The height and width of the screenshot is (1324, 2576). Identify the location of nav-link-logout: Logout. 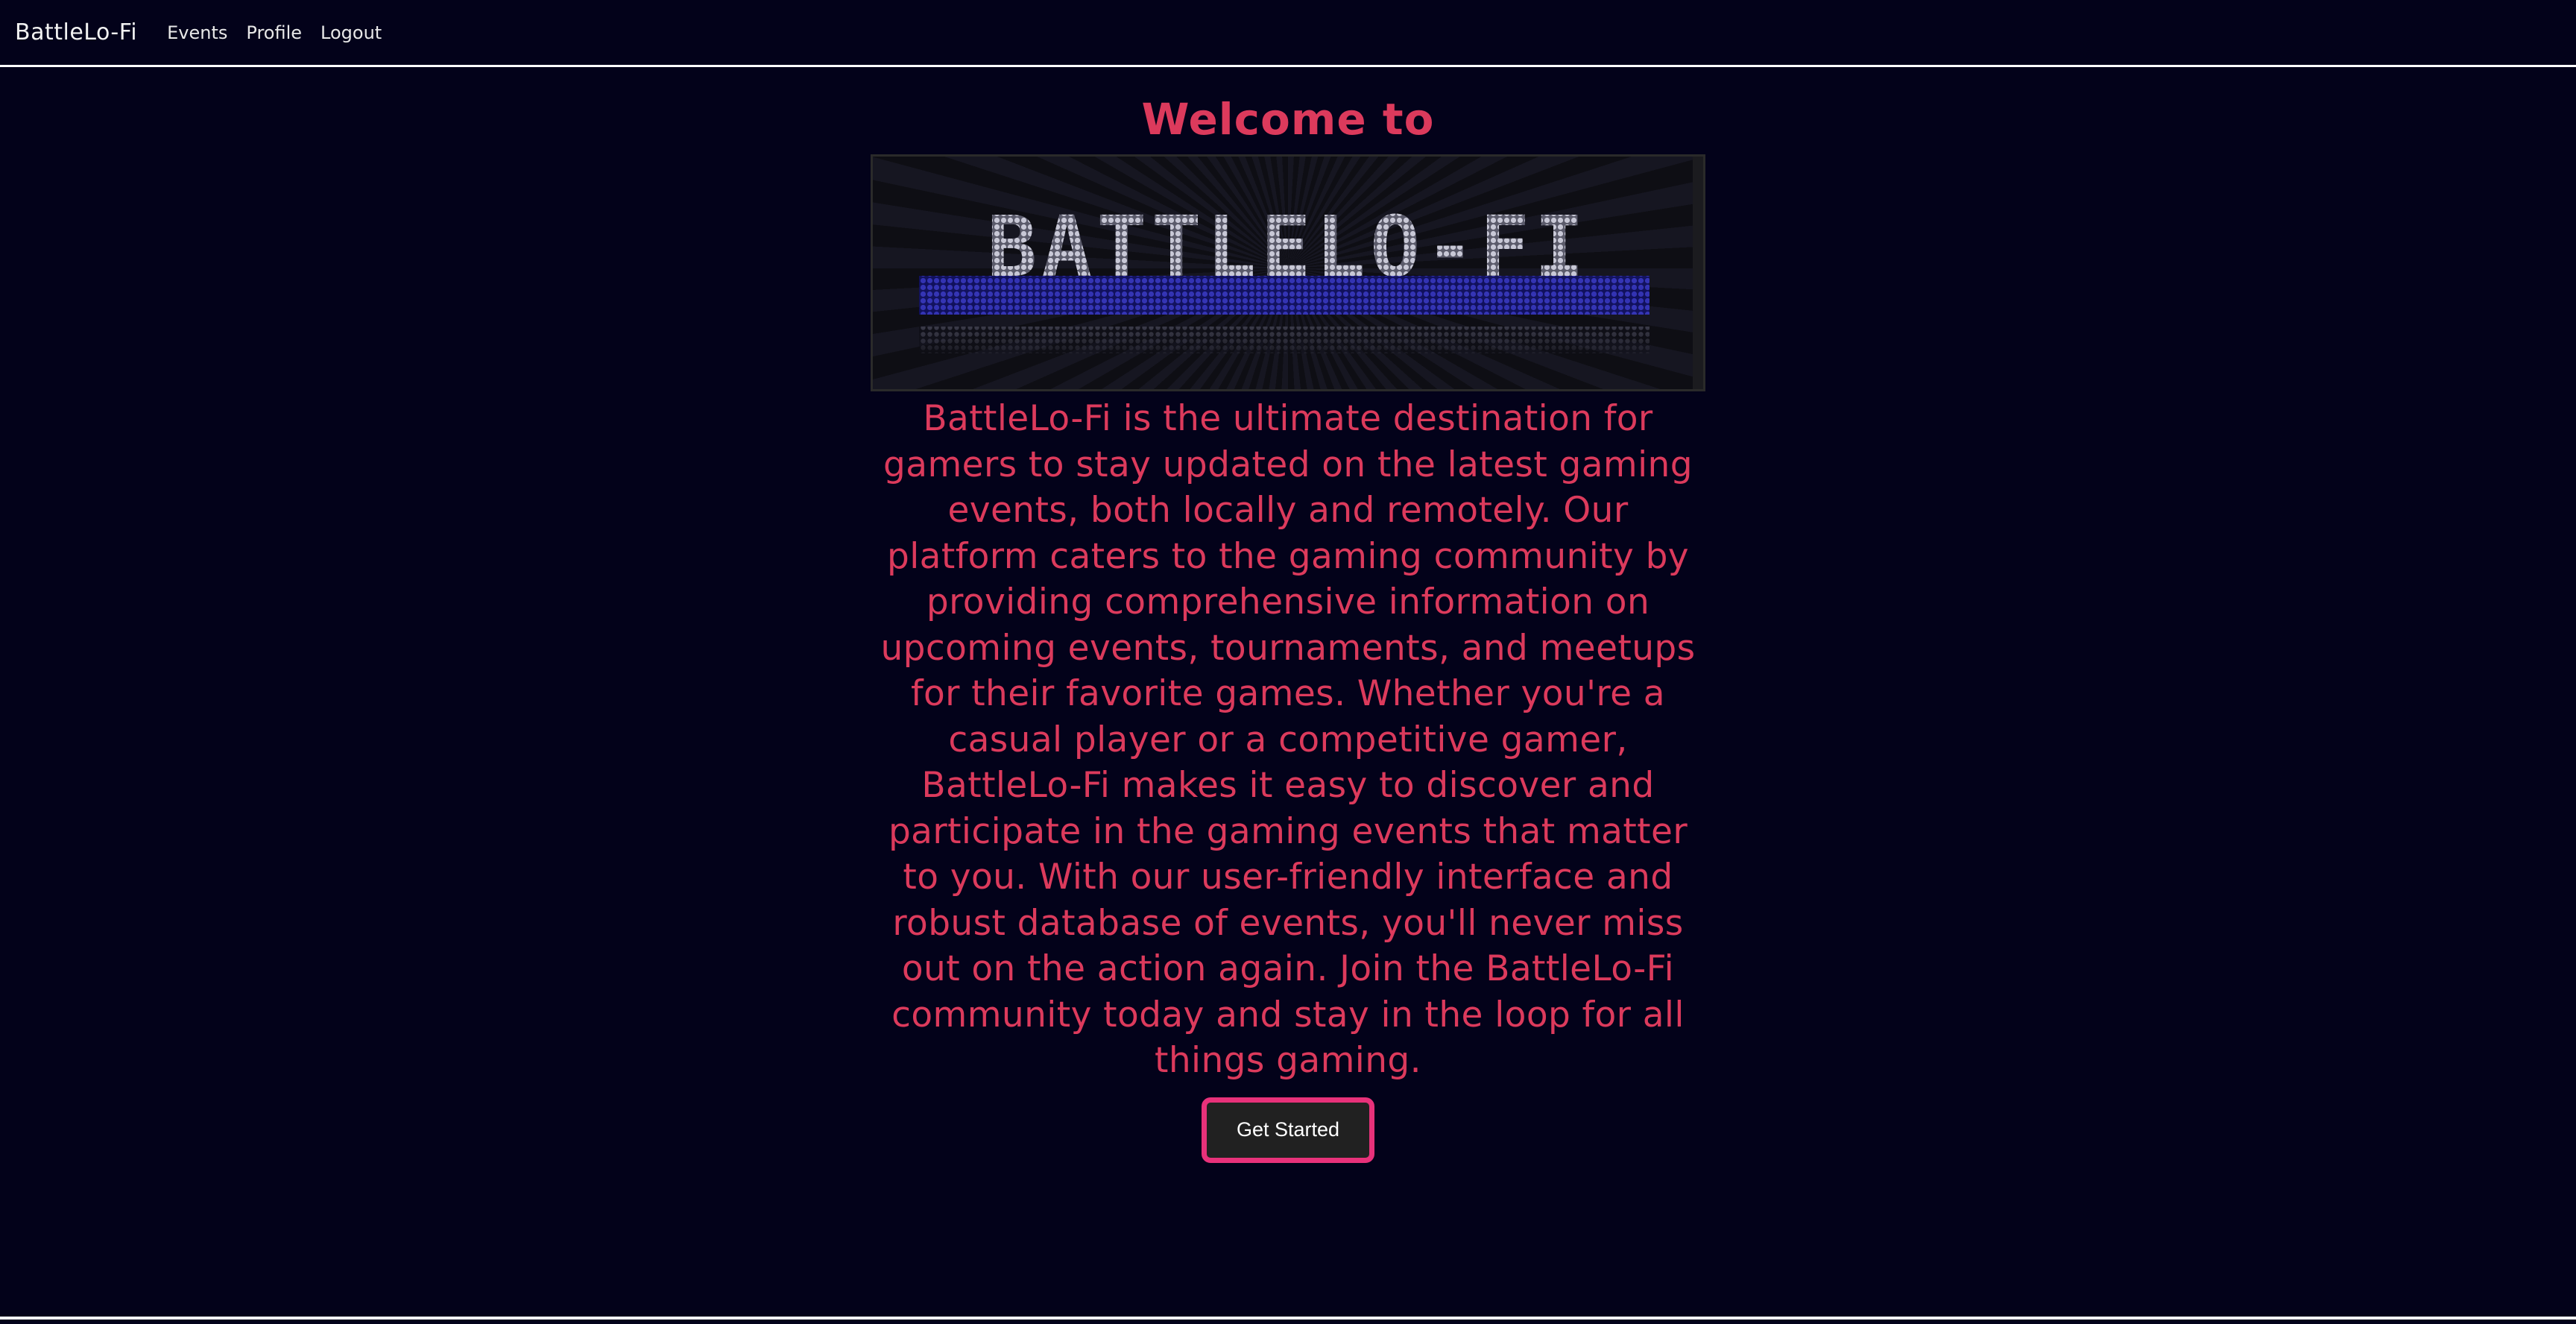
(352, 32).